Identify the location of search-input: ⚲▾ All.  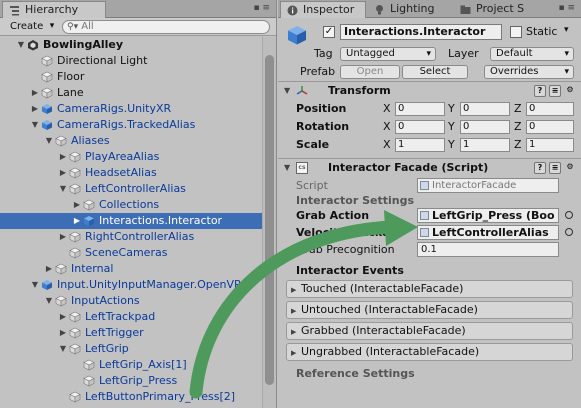
(166, 27).